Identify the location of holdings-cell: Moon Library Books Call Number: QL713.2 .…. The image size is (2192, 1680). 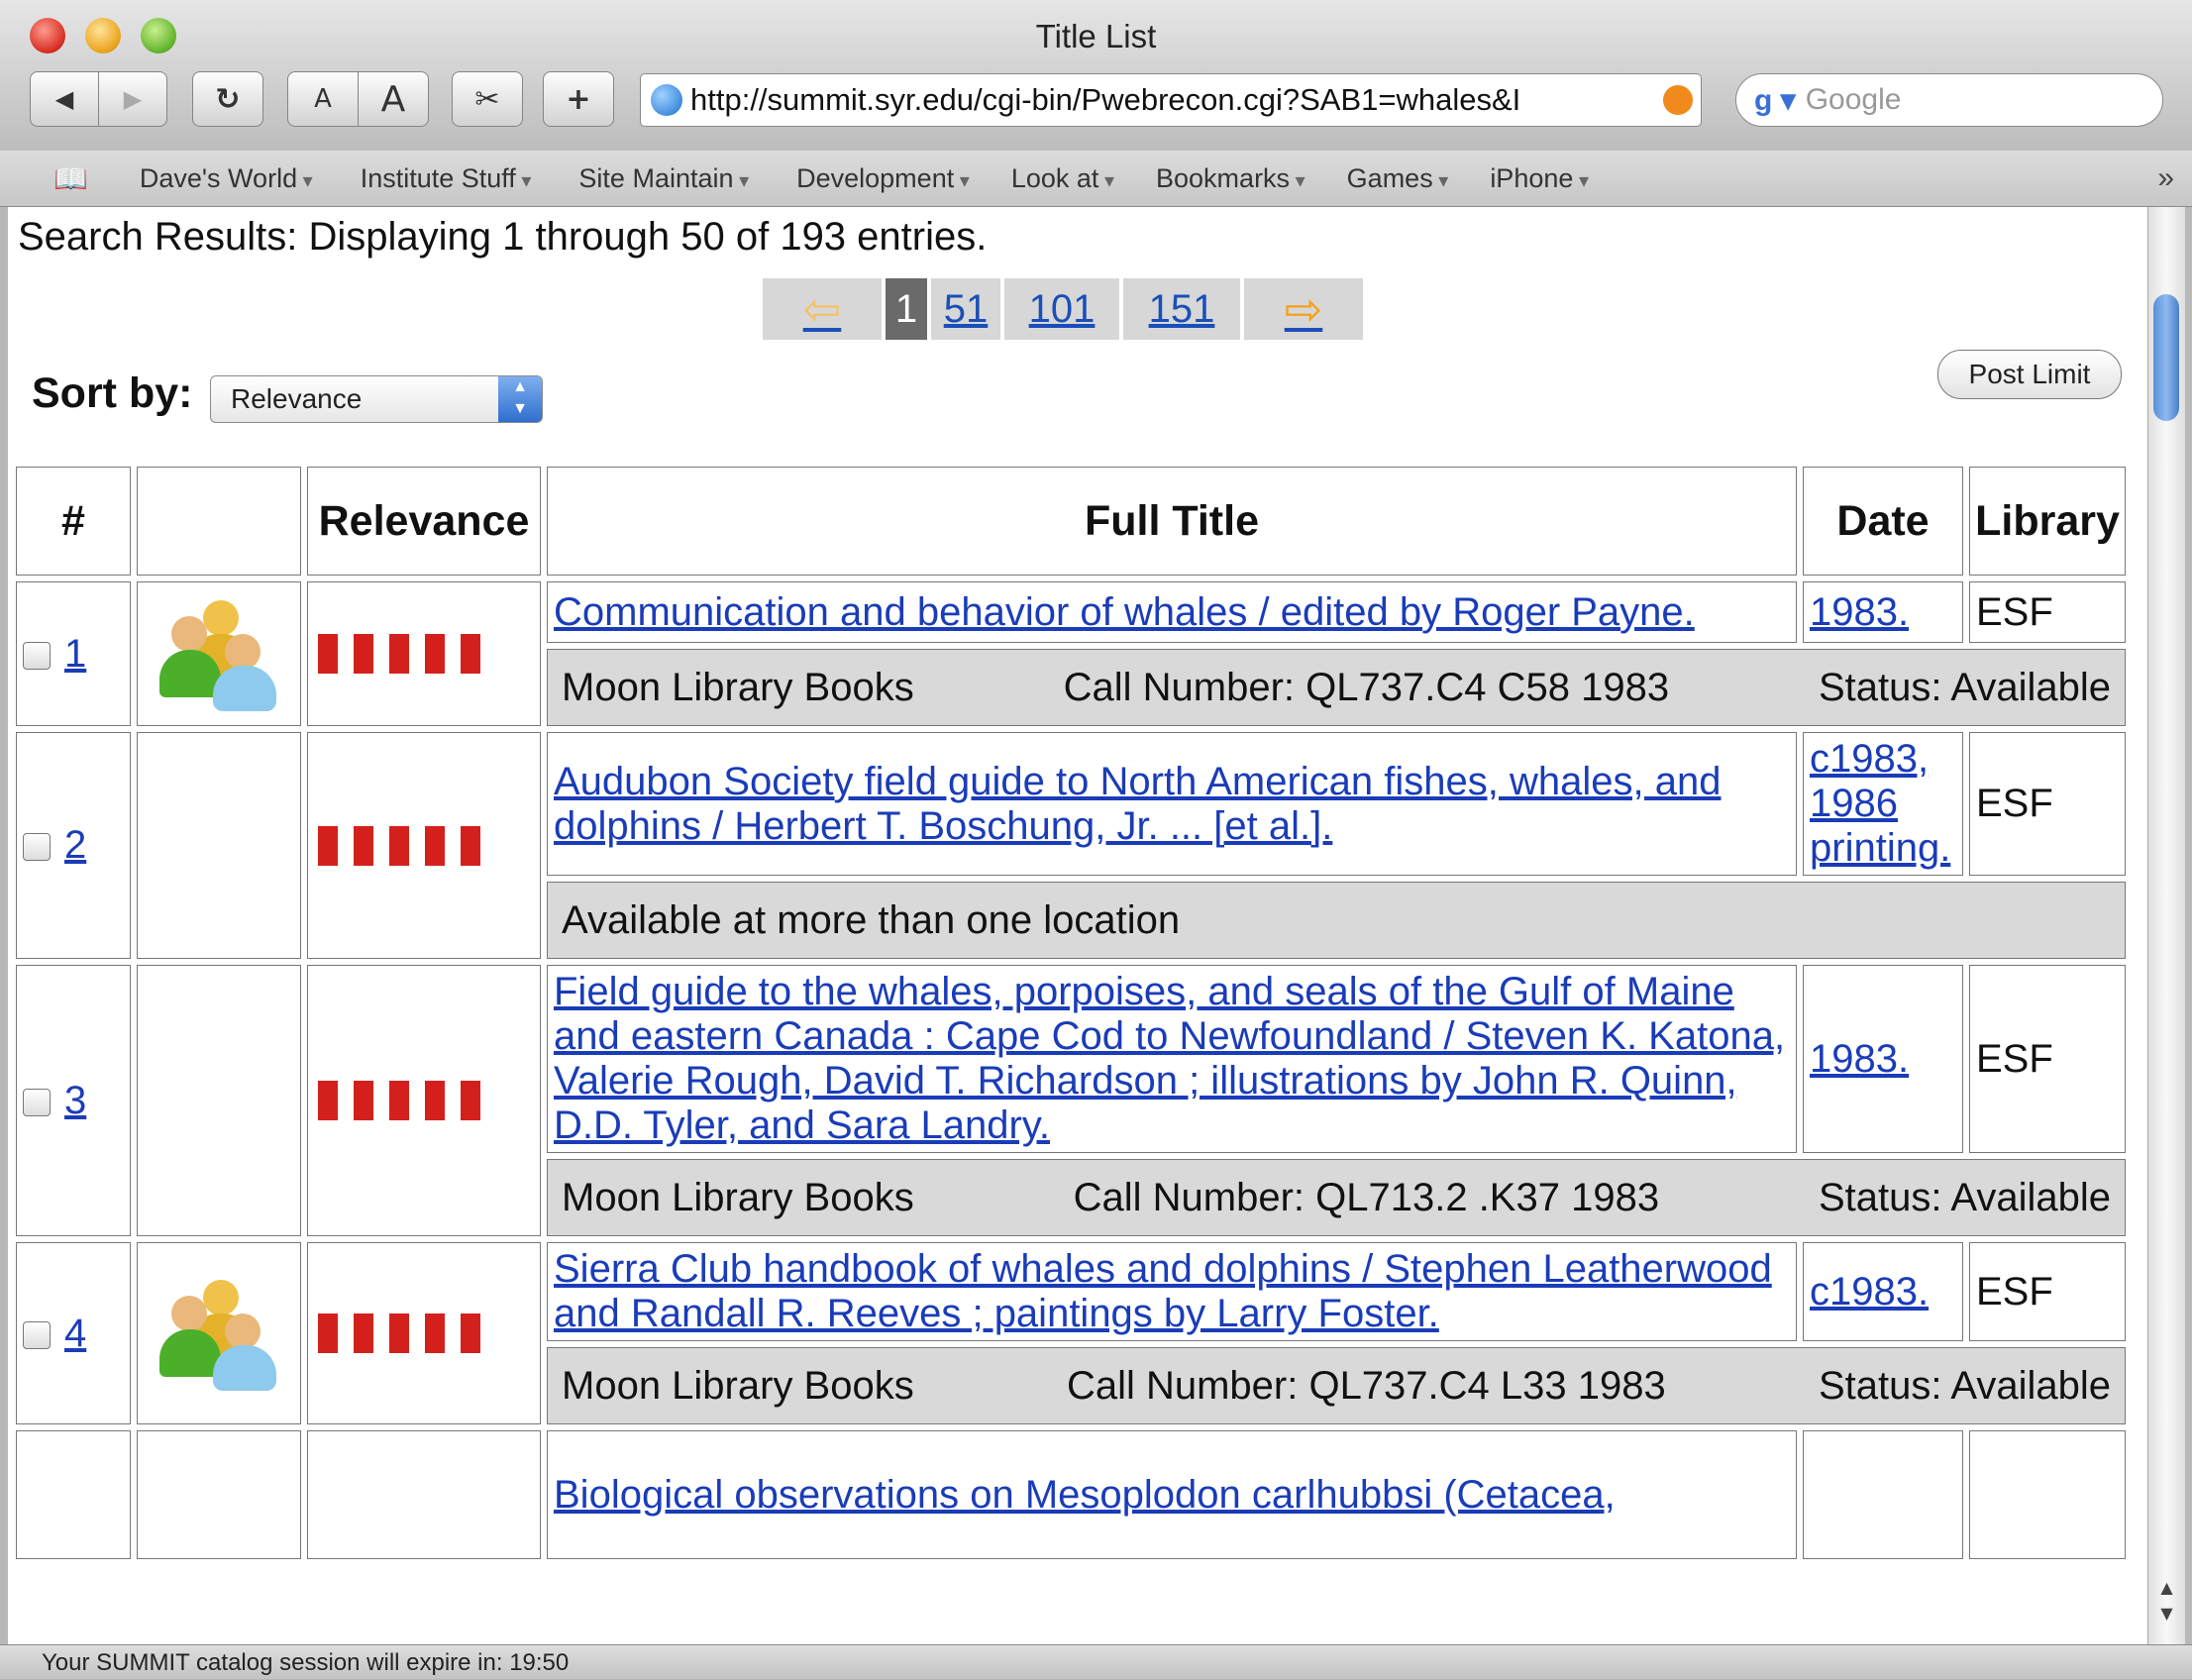
(1337, 1197).